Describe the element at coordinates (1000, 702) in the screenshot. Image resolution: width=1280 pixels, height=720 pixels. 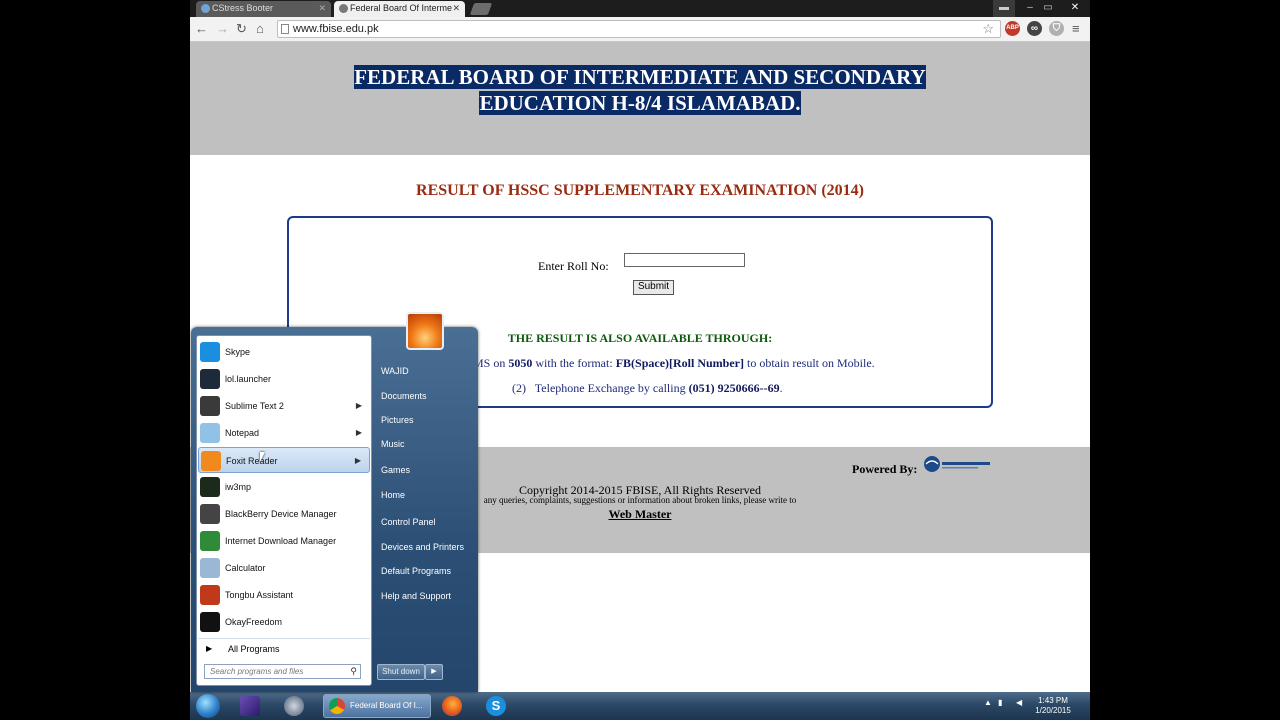
I see `network-icon: ▮` at that location.